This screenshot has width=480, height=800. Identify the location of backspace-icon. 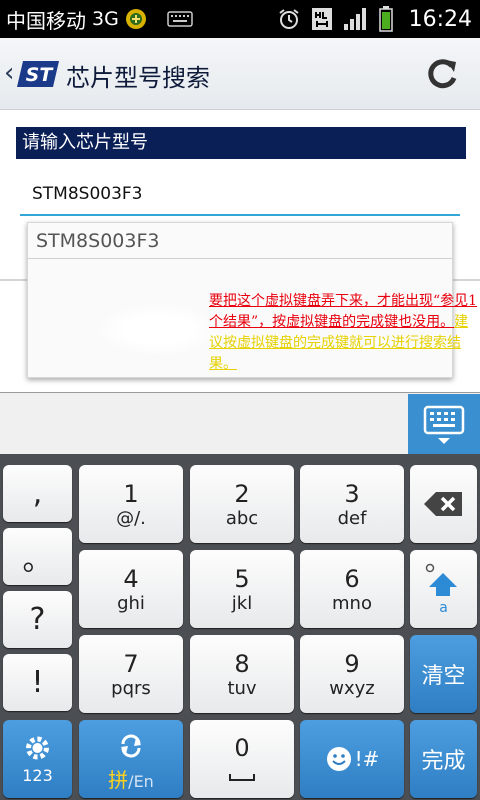
(443, 504).